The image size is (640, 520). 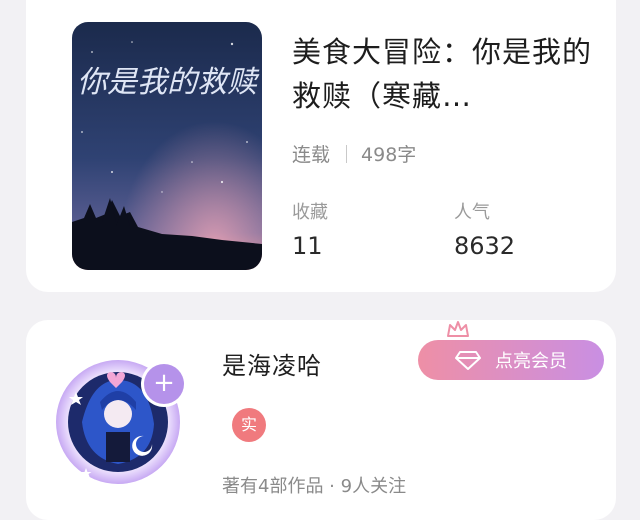 I want to click on avatar-image, so click(x=118, y=425).